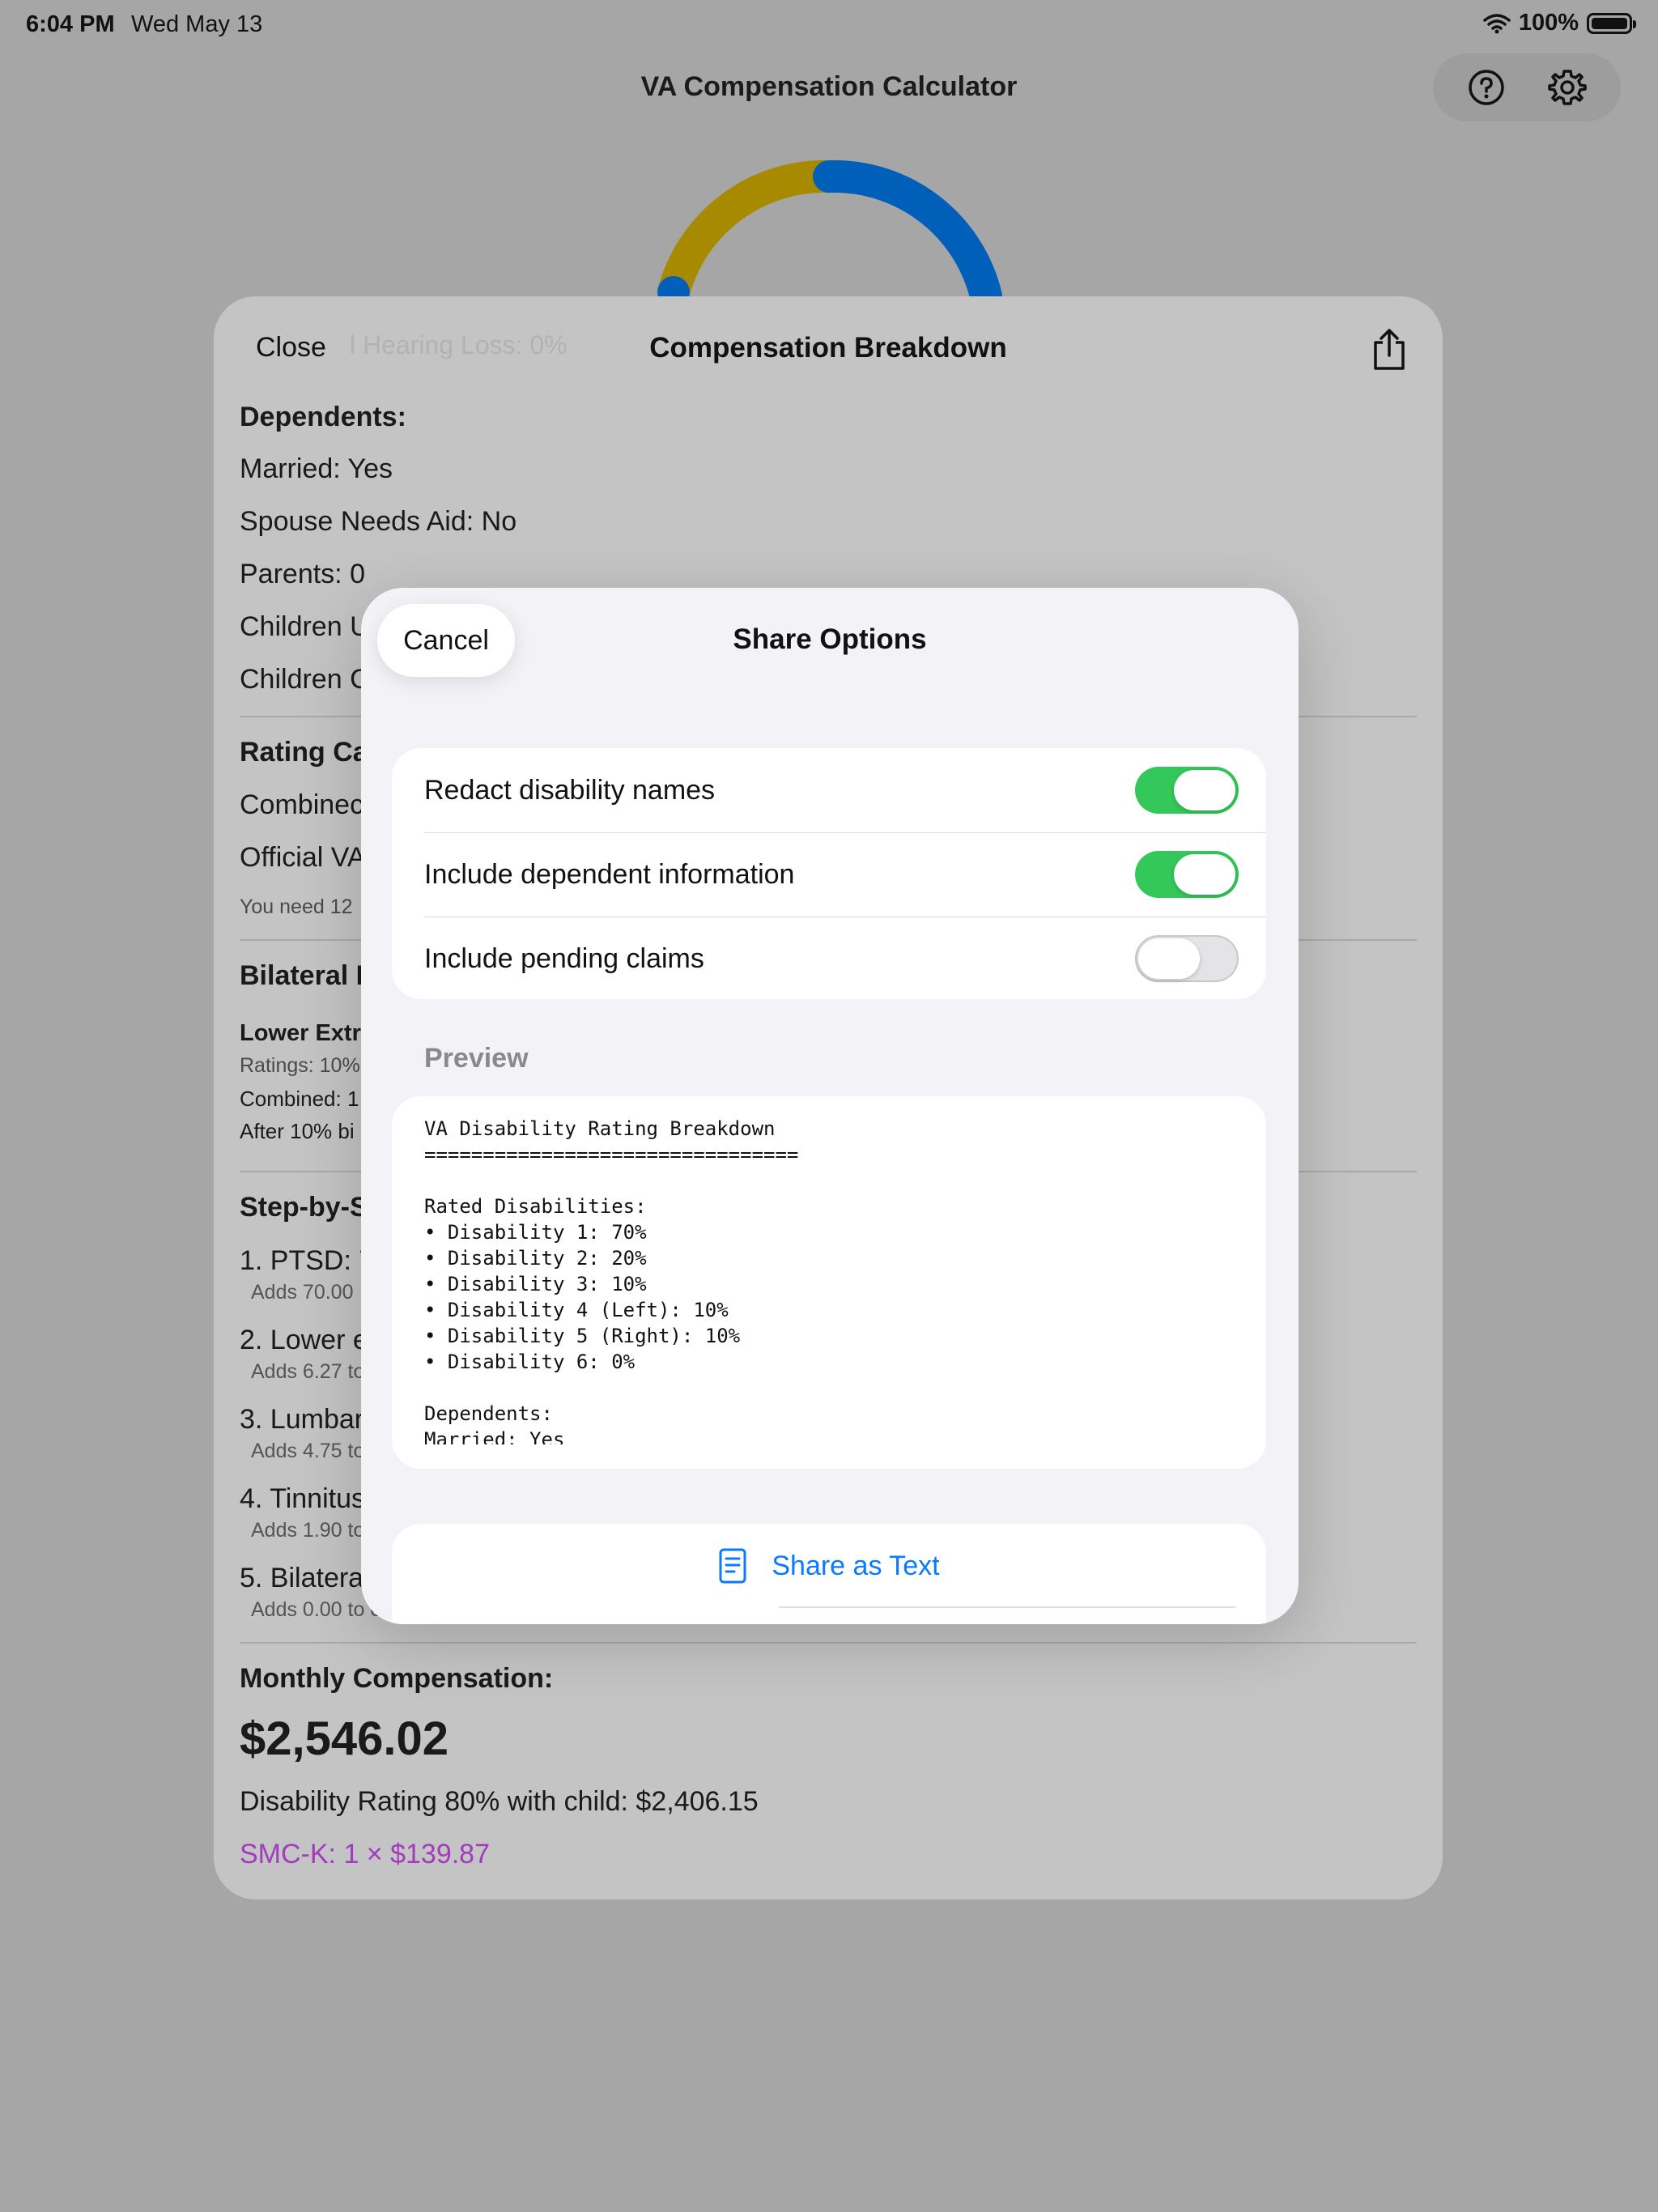 The height and width of the screenshot is (2212, 1658). Describe the element at coordinates (1548, 23) in the screenshot. I see `battery-percent: 100%` at that location.